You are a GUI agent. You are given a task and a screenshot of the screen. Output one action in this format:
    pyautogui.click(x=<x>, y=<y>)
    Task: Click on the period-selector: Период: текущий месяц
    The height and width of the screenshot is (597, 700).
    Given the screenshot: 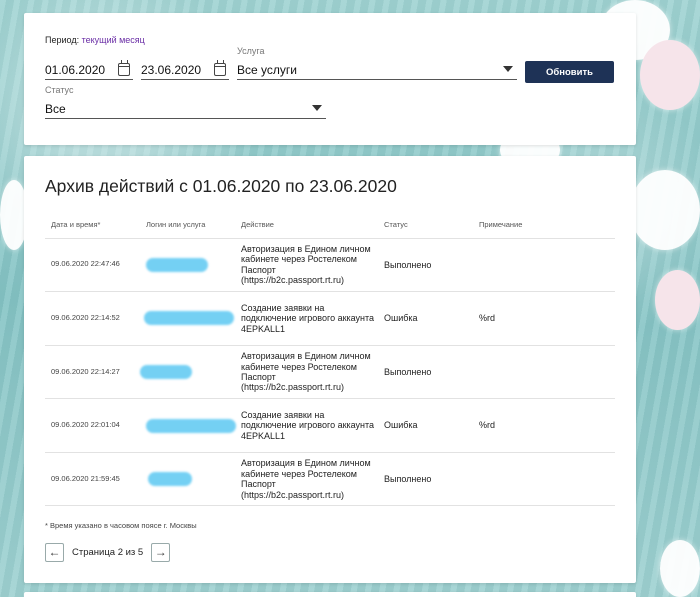 What is the action you would take?
    pyautogui.click(x=95, y=40)
    